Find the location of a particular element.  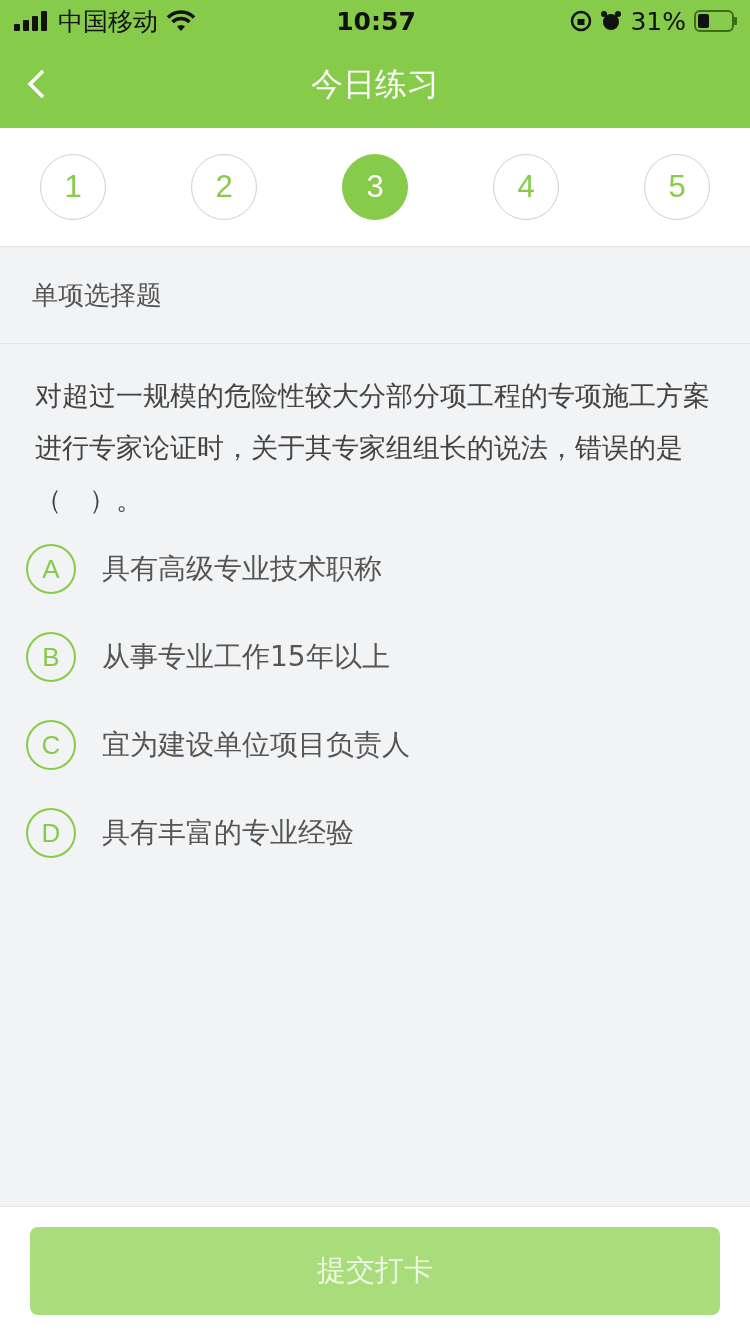

question-number-tab: 5 is located at coordinates (677, 187).